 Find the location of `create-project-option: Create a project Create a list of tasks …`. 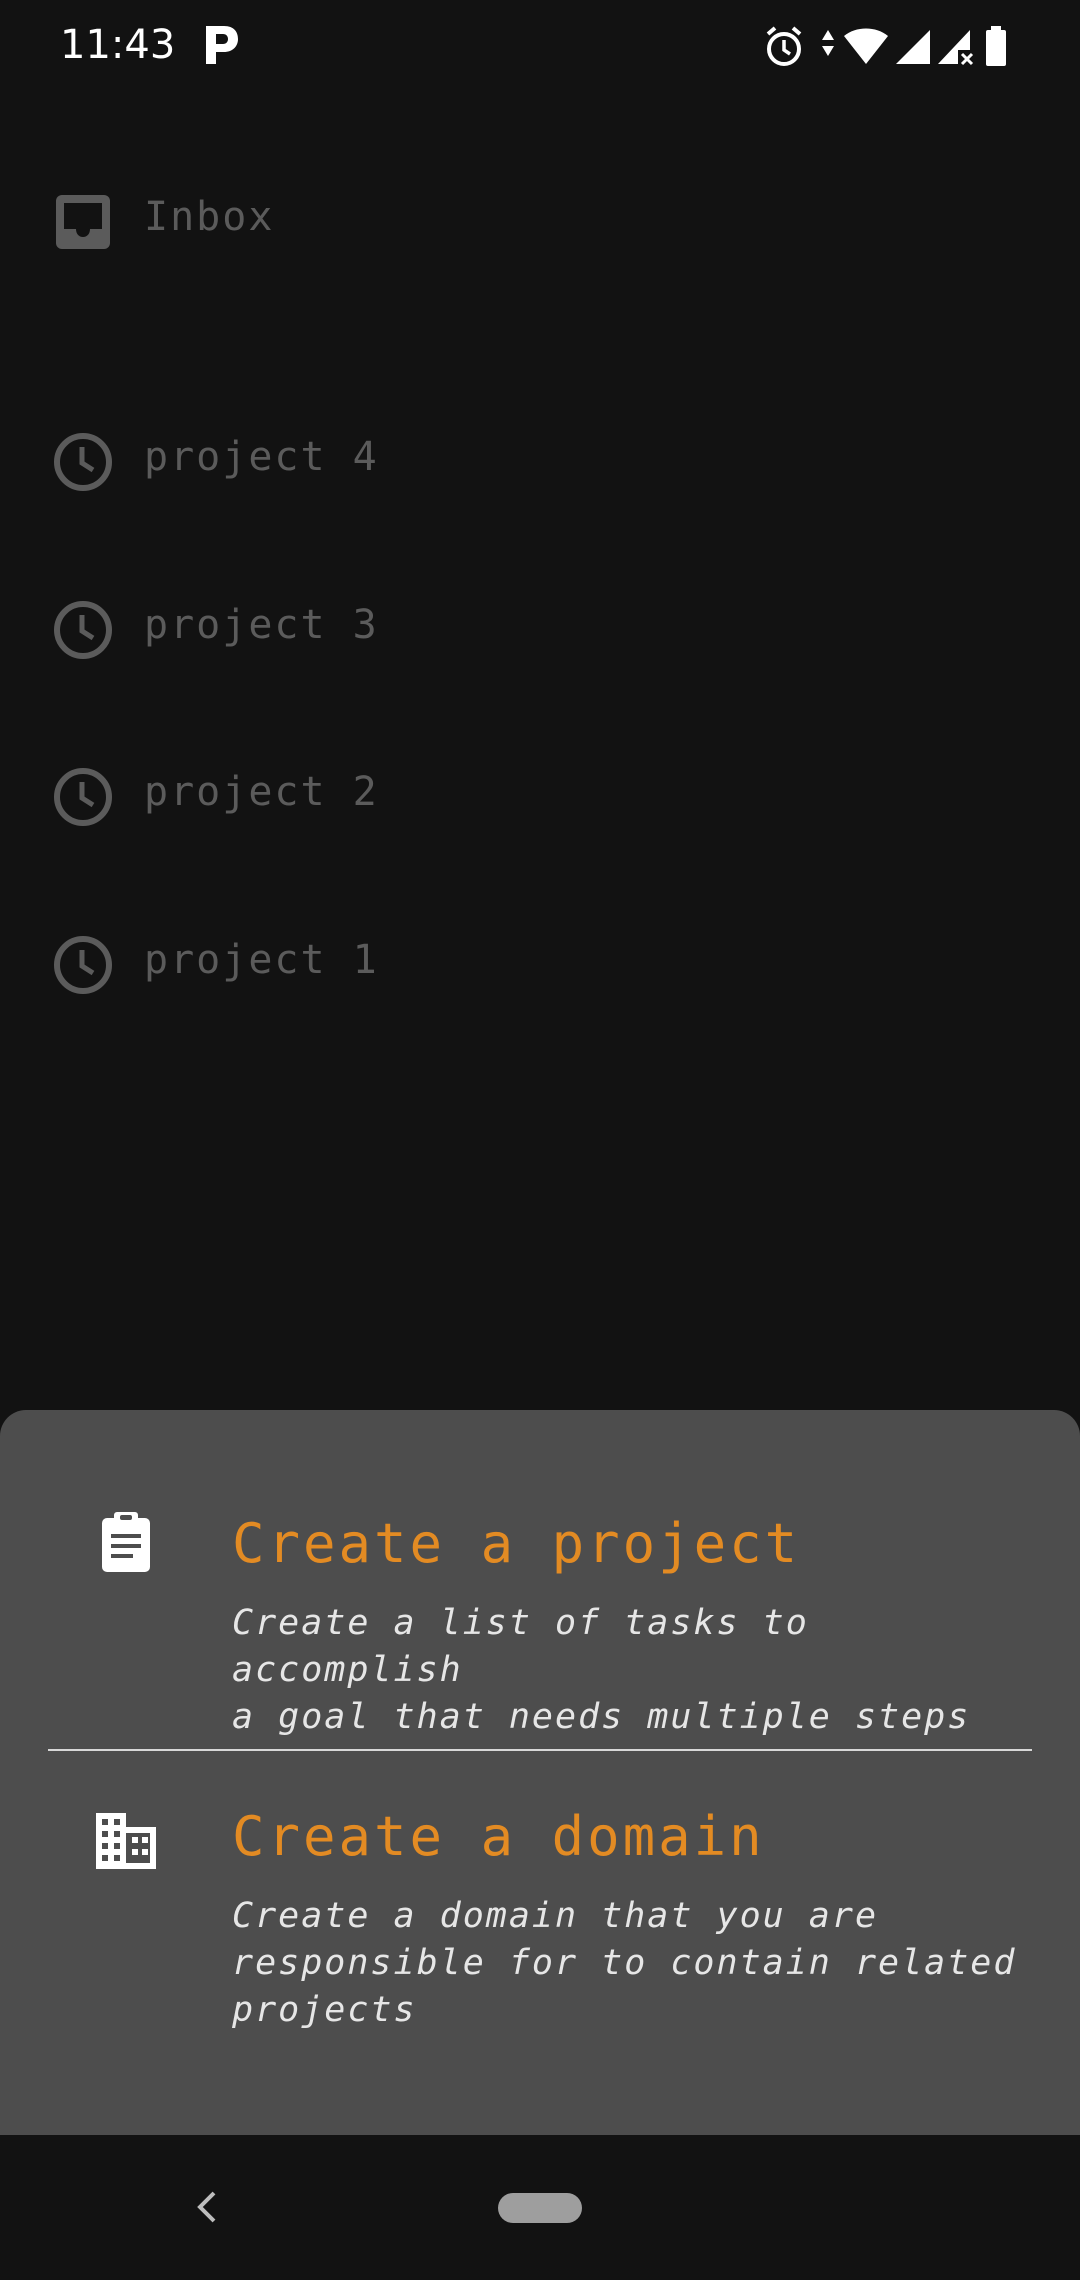

create-project-option: Create a project Create a list of tasks … is located at coordinates (540, 1579).